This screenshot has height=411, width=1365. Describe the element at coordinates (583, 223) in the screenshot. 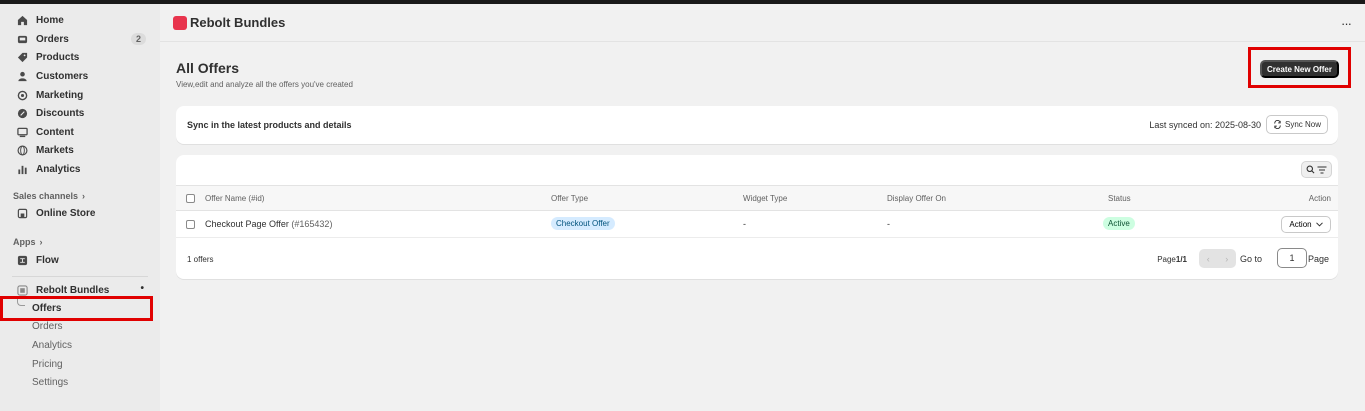

I see `offer-type-badge: Checkout Offer` at that location.